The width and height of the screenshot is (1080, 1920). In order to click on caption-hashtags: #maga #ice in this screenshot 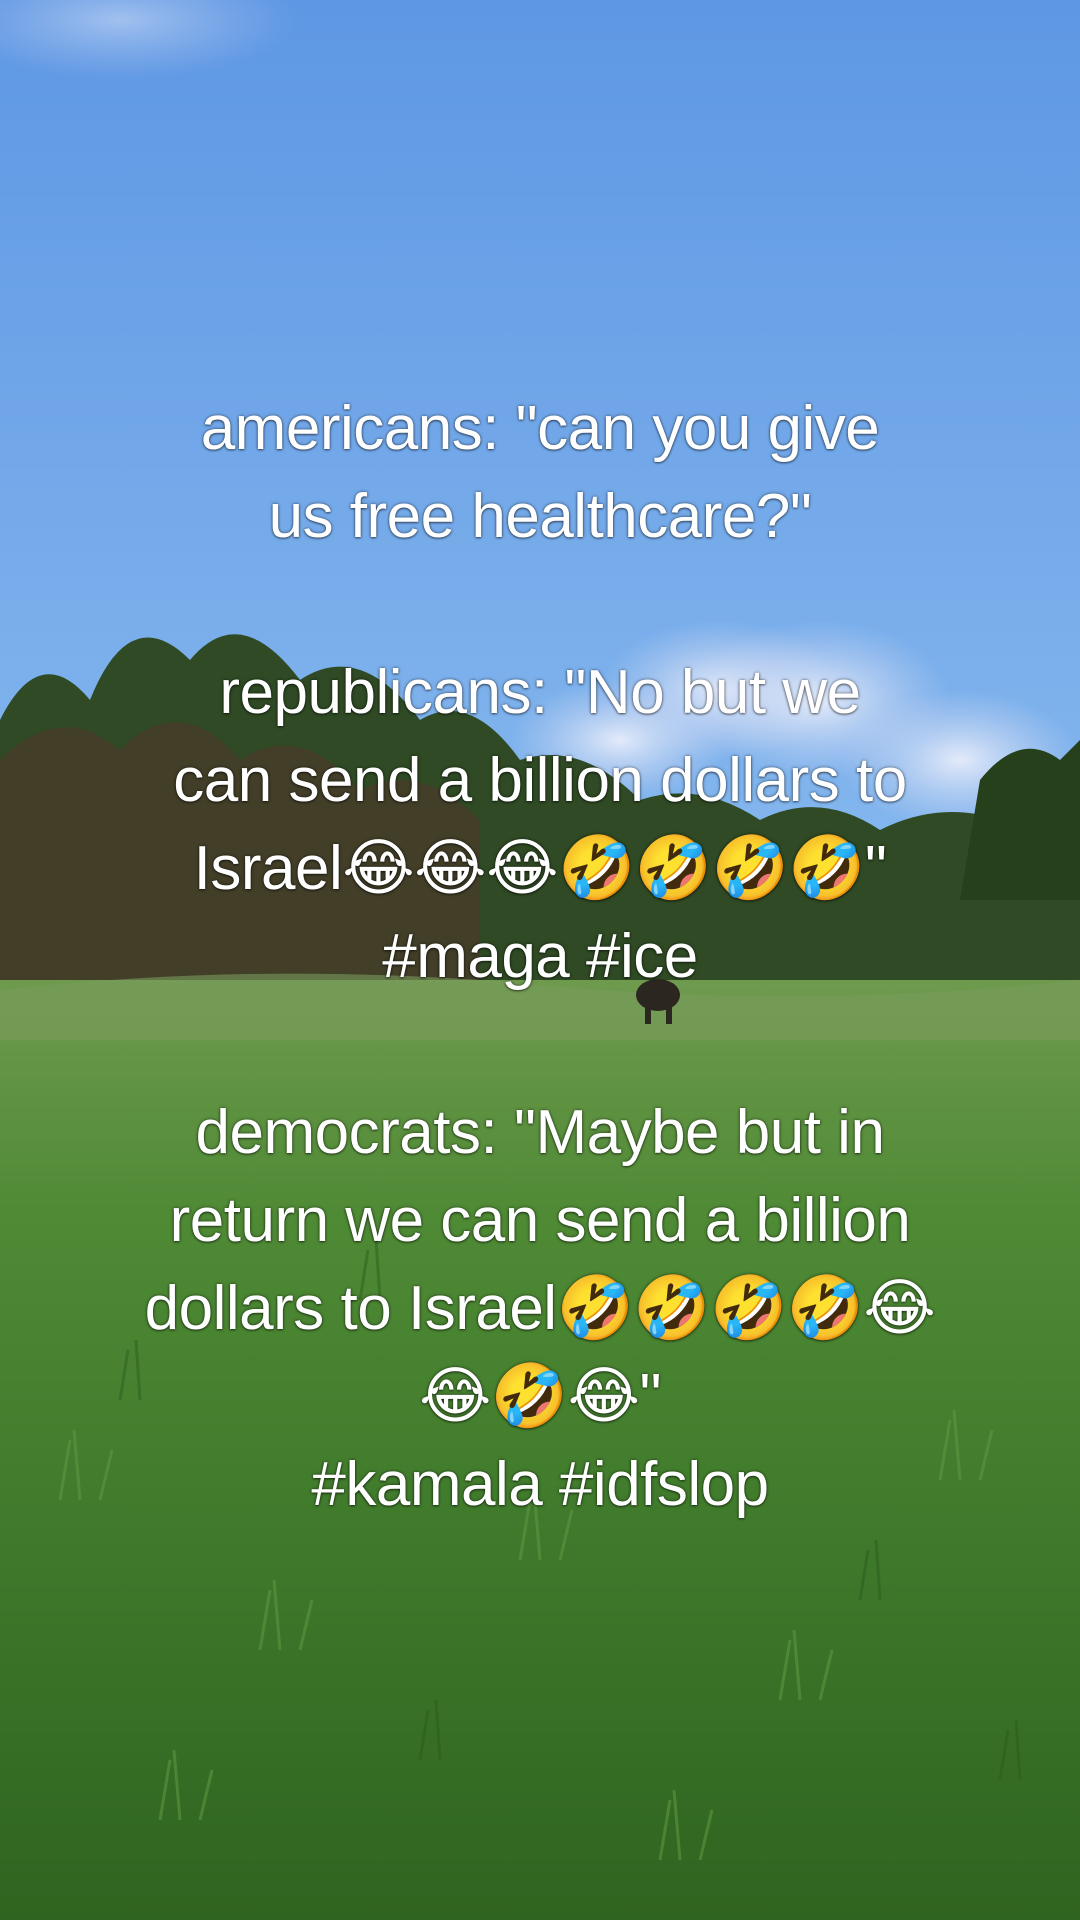, I will do `click(540, 956)`.